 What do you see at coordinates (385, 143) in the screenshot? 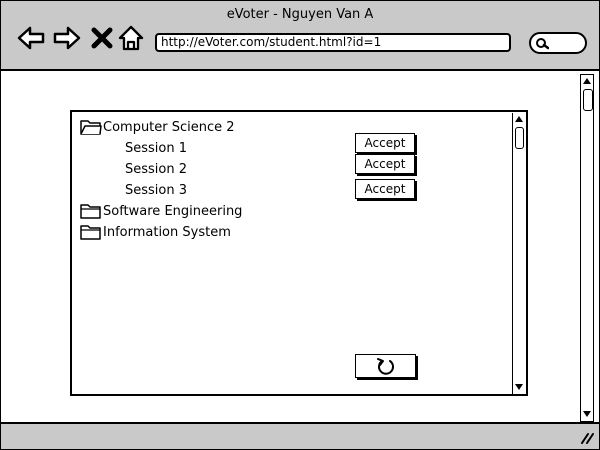
I see `accept-button-session-1: Accept` at bounding box center [385, 143].